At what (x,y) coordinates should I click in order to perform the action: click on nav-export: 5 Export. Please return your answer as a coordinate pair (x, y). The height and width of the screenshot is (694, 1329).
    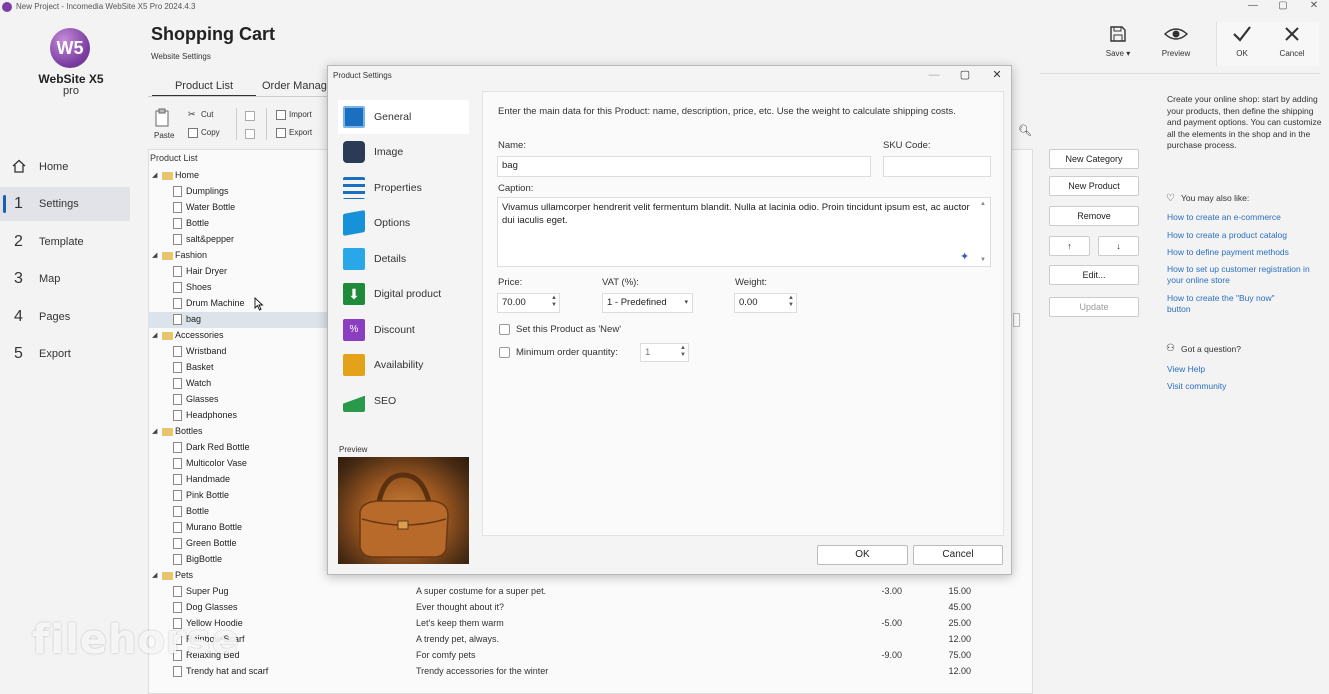
    Looking at the image, I should click on (65, 354).